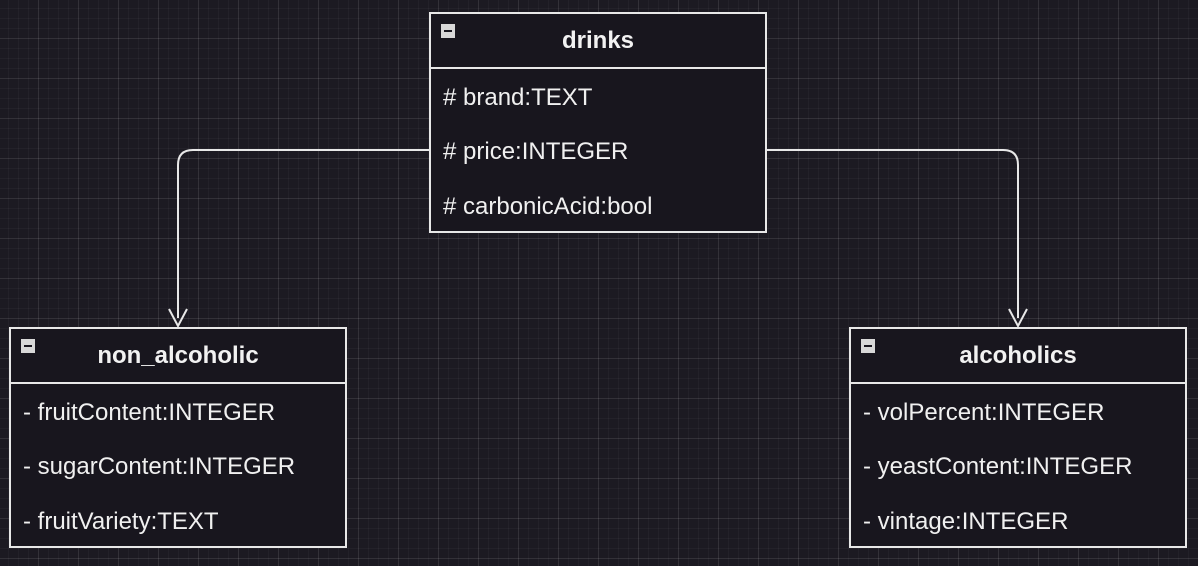  I want to click on attribute-row: - sugarContent:INTEGER, so click(178, 467).